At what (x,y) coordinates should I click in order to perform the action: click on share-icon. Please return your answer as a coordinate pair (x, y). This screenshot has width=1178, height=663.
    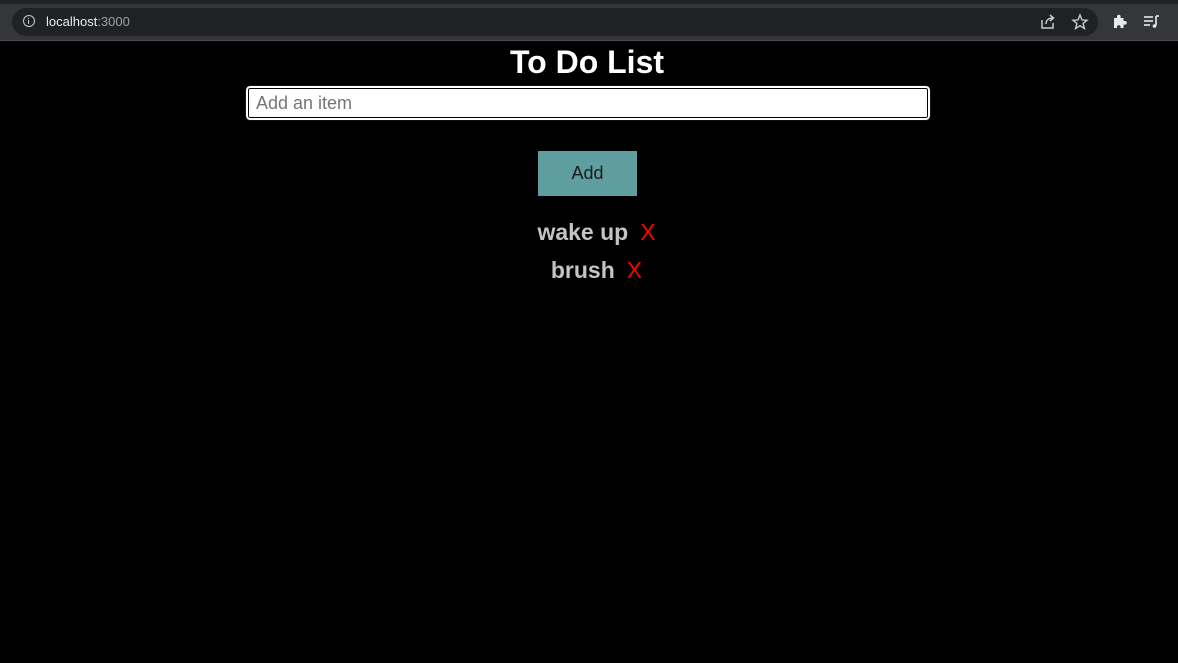
    Looking at the image, I should click on (1048, 22).